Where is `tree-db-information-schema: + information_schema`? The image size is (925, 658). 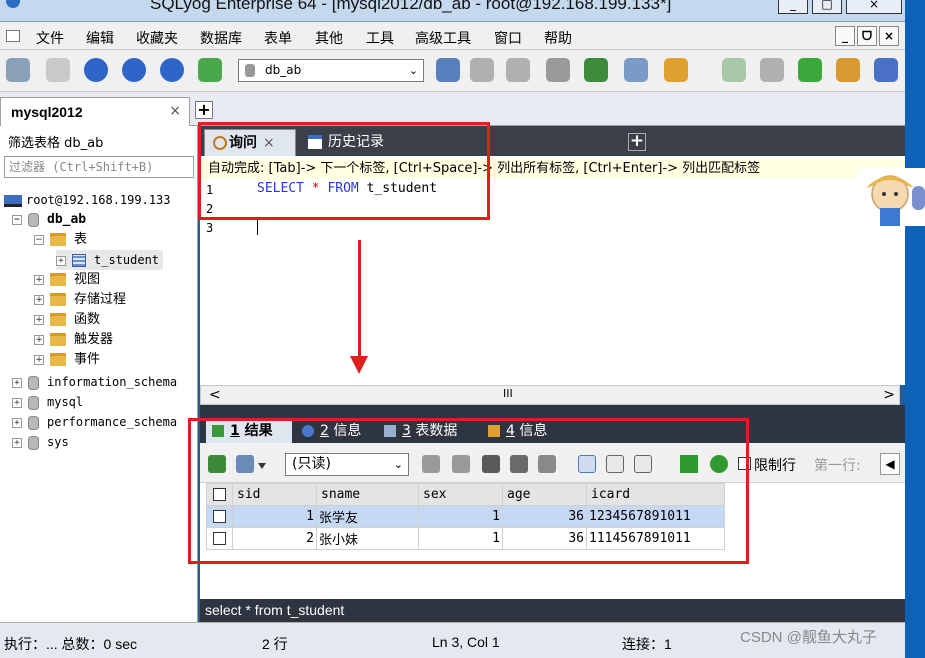
tree-db-information-schema: + information_schema is located at coordinates (94, 382).